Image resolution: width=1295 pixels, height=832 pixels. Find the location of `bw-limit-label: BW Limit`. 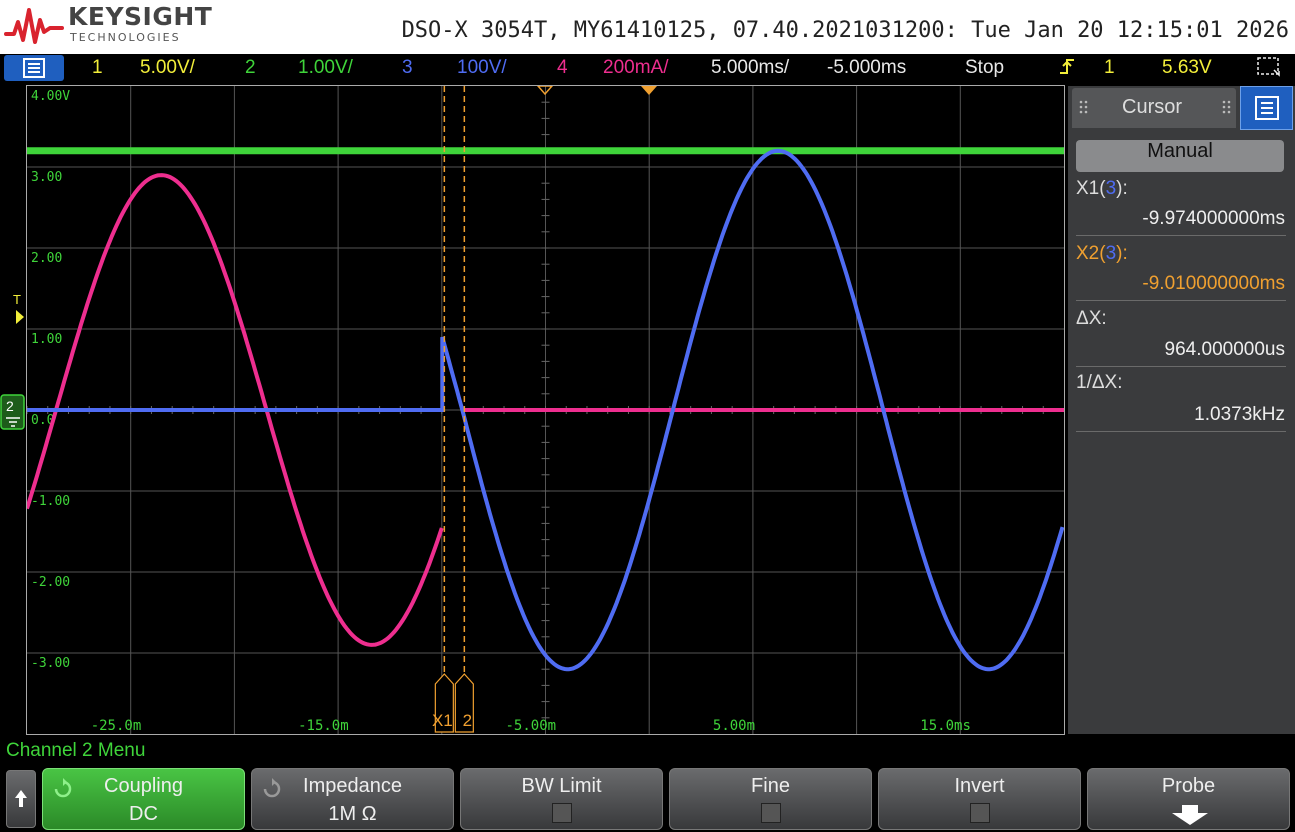

bw-limit-label: BW Limit is located at coordinates (561, 786).